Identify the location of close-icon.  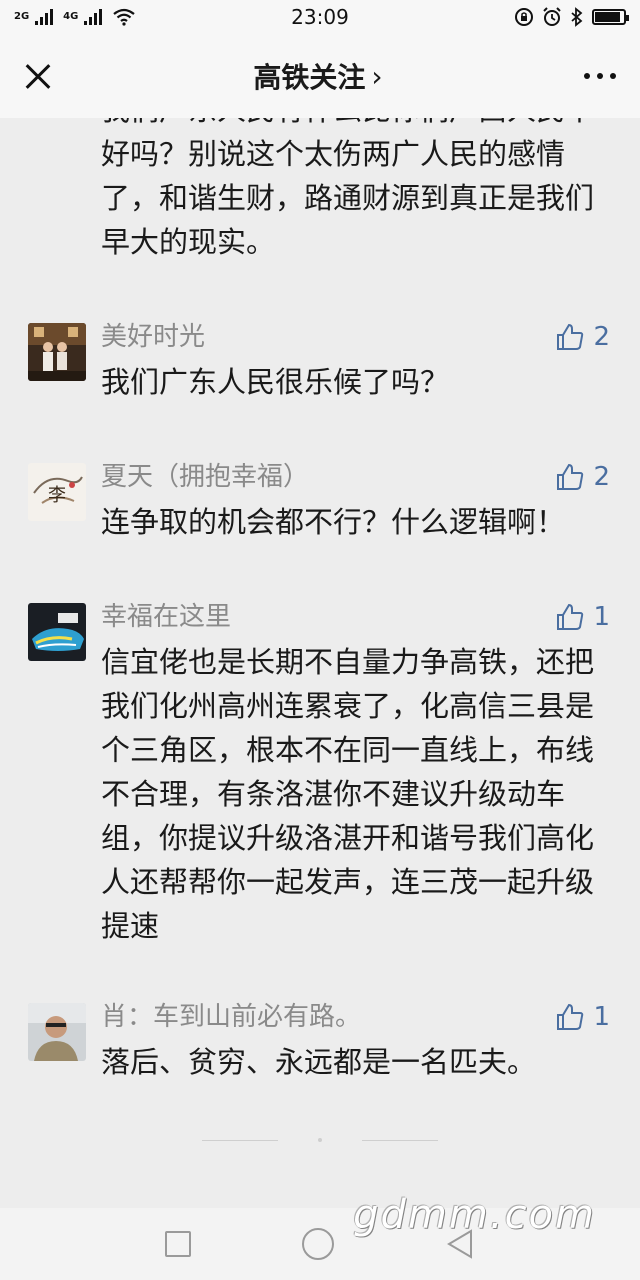
(38, 76).